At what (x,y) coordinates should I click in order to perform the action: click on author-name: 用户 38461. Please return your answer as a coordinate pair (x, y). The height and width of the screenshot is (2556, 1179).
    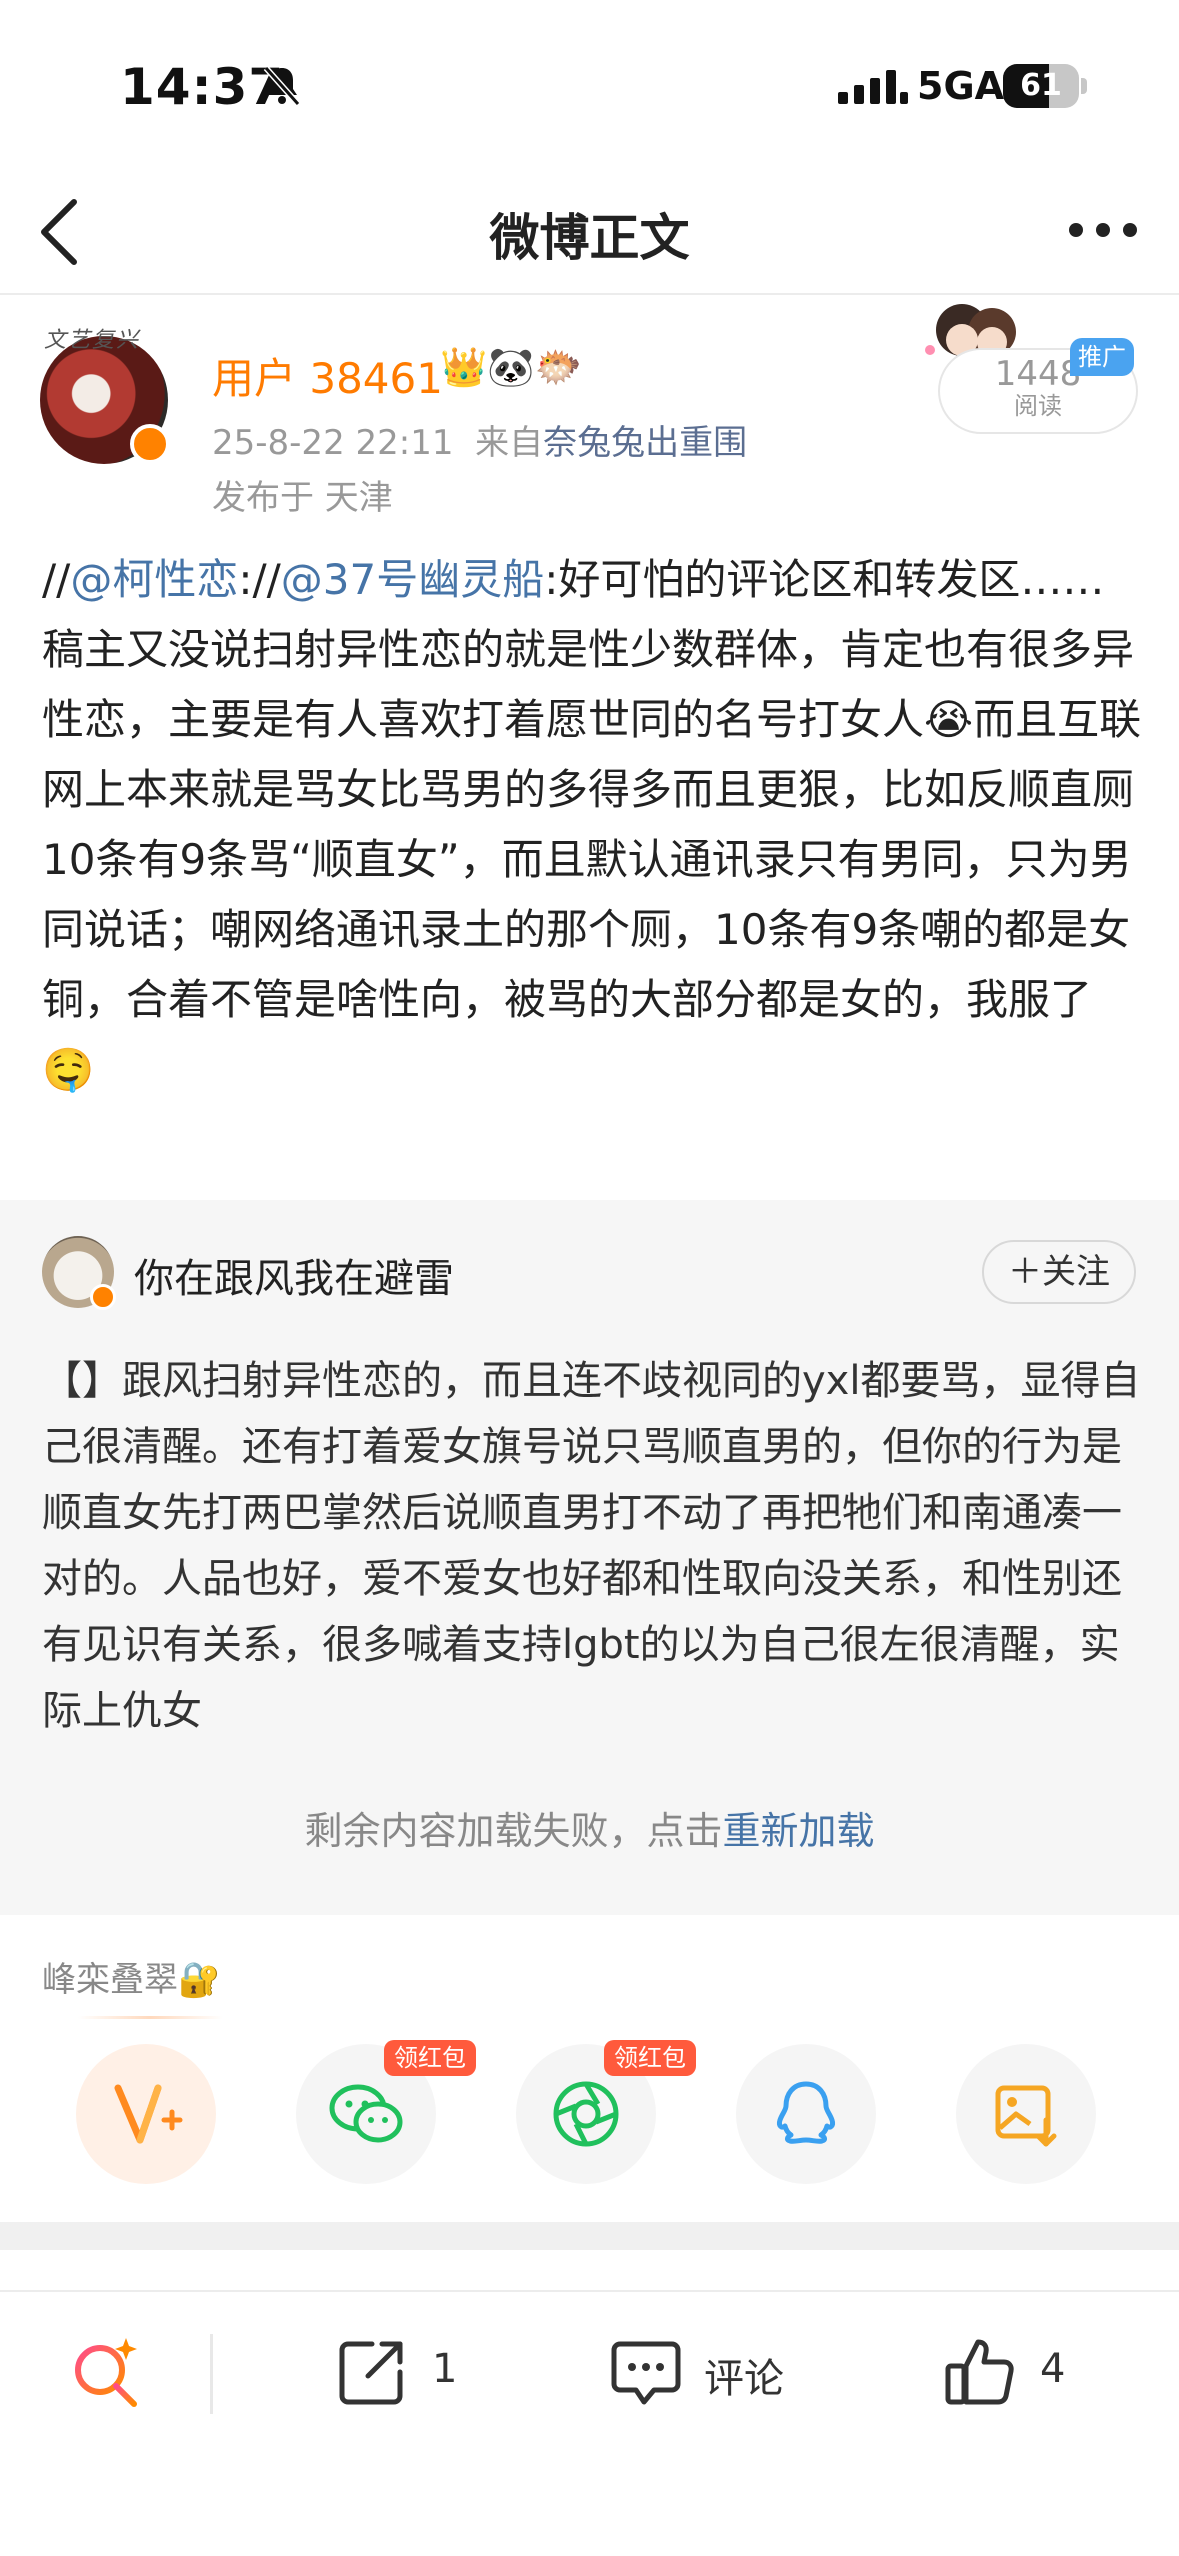
    Looking at the image, I should click on (327, 375).